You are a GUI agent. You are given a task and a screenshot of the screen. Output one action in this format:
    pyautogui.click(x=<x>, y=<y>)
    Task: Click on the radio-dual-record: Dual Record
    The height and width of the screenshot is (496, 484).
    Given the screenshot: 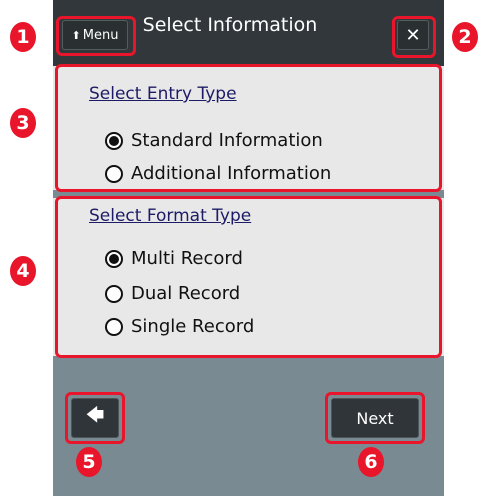 What is the action you would take?
    pyautogui.click(x=172, y=293)
    